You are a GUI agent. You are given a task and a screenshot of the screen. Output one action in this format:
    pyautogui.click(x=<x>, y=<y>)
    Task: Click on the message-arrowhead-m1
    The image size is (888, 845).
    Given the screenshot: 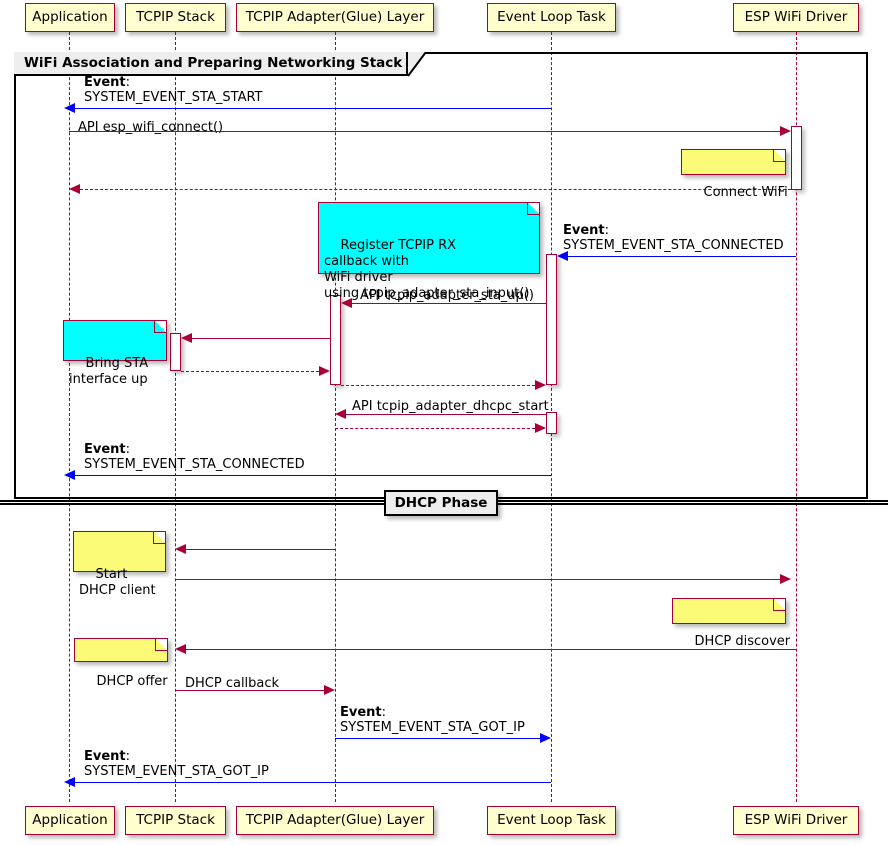 What is the action you would take?
    pyautogui.click(x=69, y=108)
    